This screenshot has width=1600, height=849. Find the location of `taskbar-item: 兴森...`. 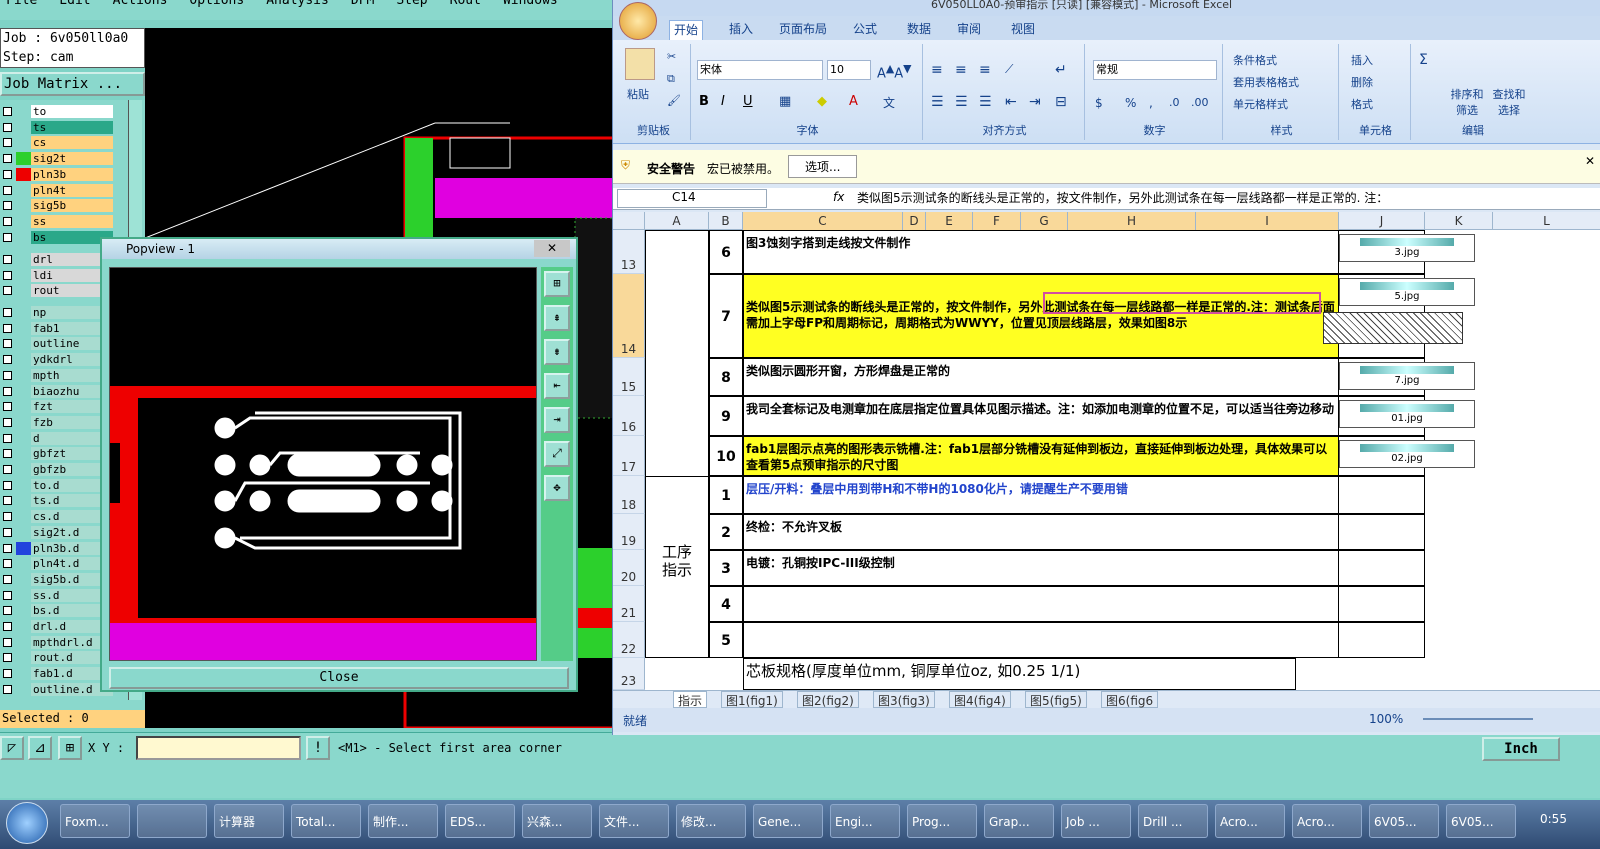

taskbar-item: 兴森... is located at coordinates (557, 821).